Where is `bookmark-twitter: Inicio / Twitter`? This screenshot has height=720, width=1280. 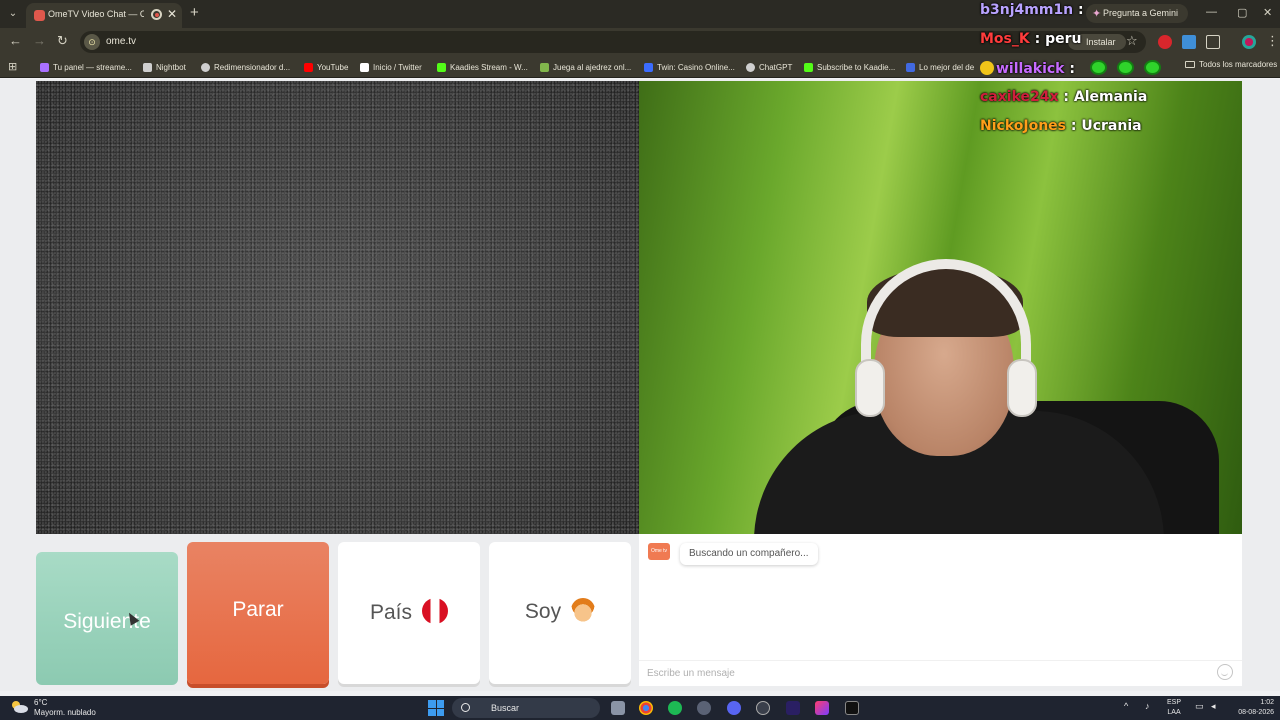
bookmark-twitter: Inicio / Twitter is located at coordinates (391, 67).